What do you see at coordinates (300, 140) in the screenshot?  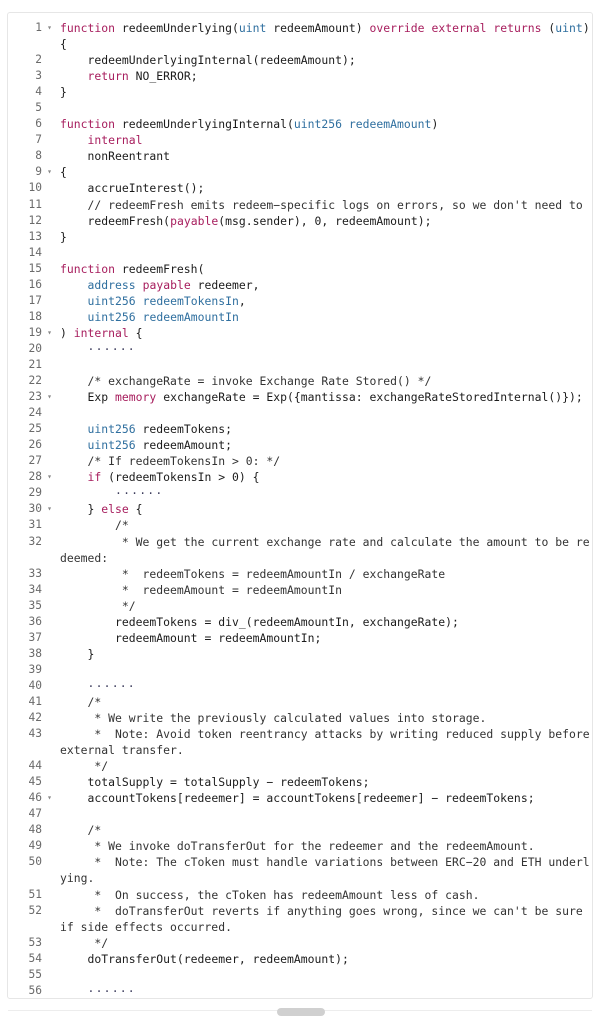 I see `code-line: 7▾ internal` at bounding box center [300, 140].